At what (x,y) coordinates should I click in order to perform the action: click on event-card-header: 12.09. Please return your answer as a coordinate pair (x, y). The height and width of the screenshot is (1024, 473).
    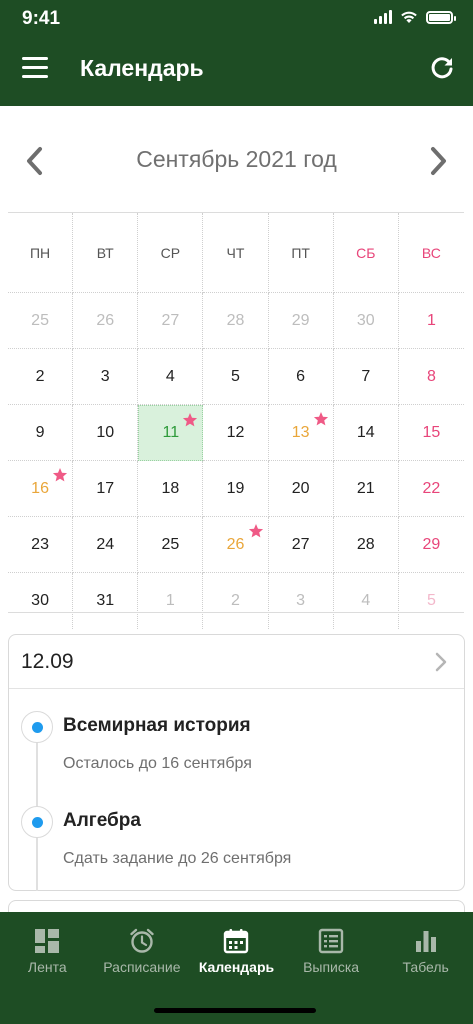
    Looking at the image, I should click on (236, 662).